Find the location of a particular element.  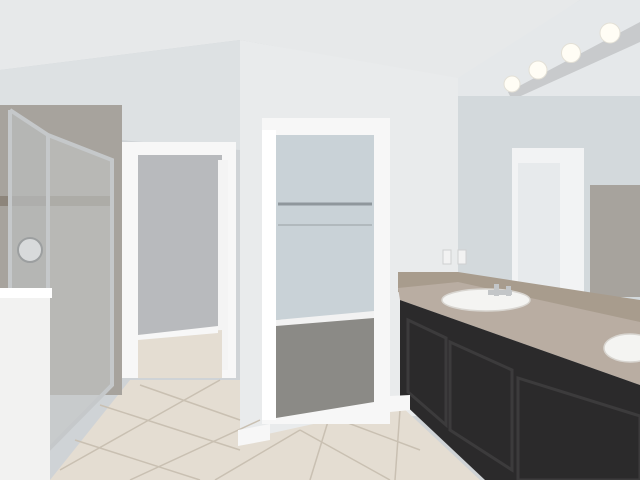

right-baseboard is located at coordinates (400, 403).